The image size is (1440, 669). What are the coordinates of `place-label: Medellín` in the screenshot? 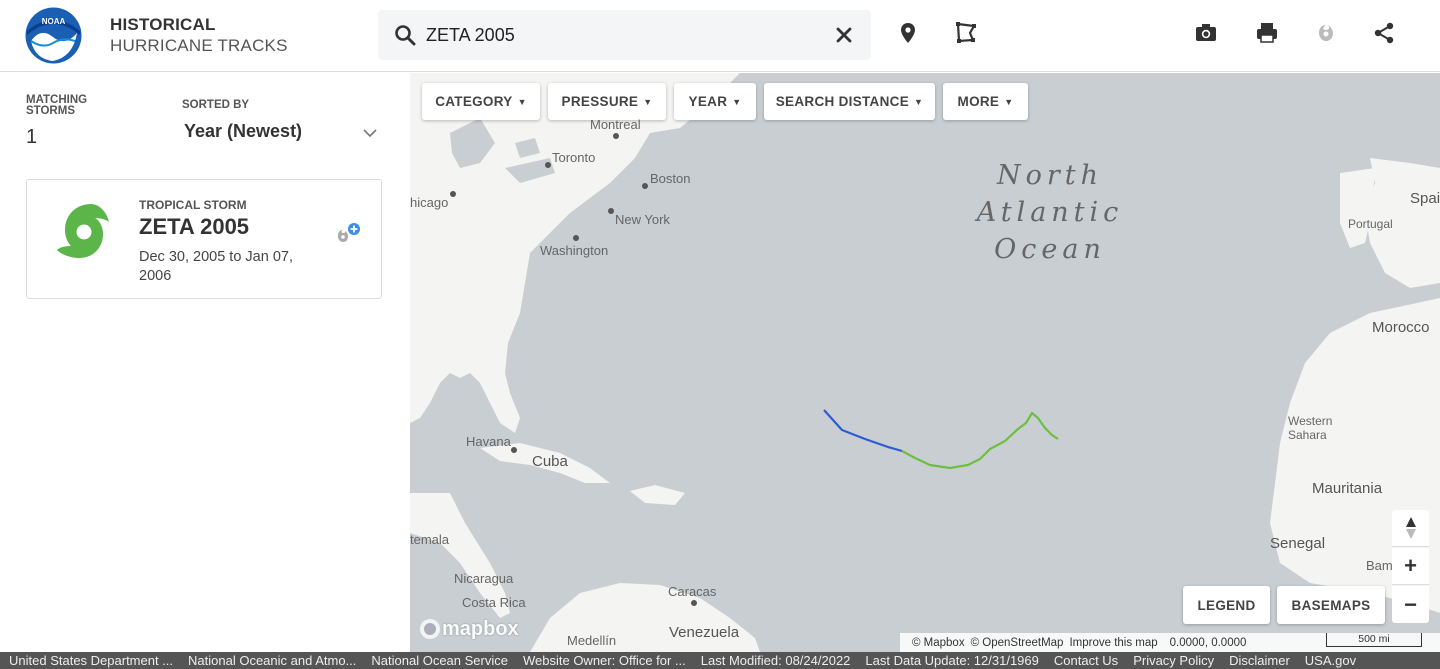 It's located at (592, 640).